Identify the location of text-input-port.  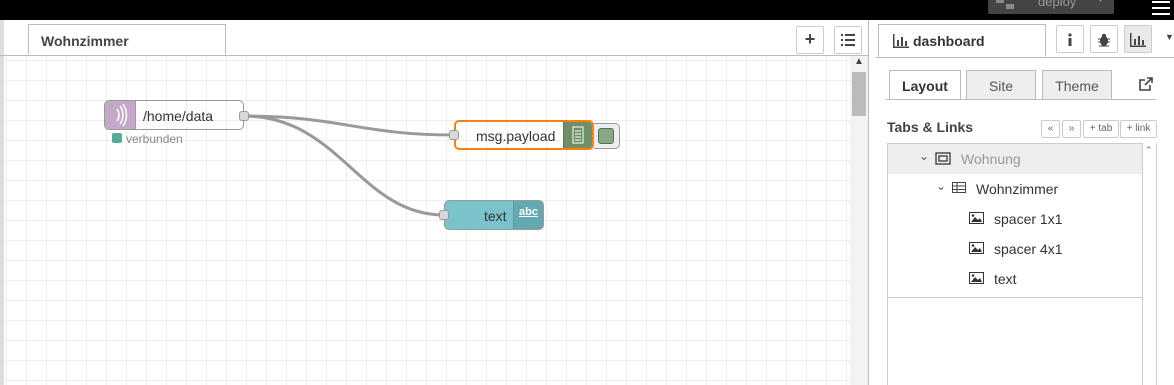
(444, 215).